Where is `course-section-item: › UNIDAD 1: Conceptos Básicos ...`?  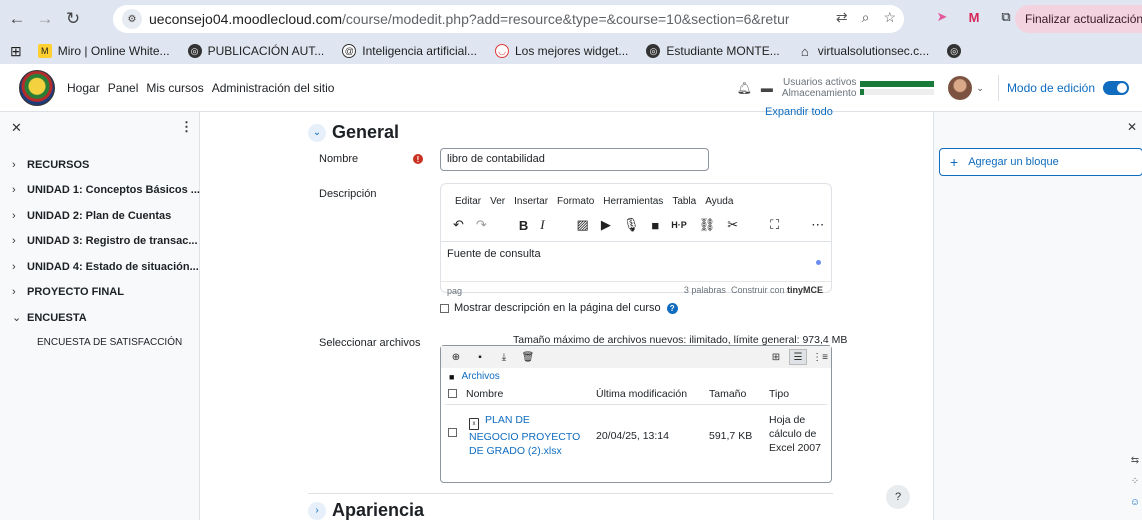
course-section-item: › UNIDAD 1: Conceptos Básicos ... is located at coordinates (100, 191).